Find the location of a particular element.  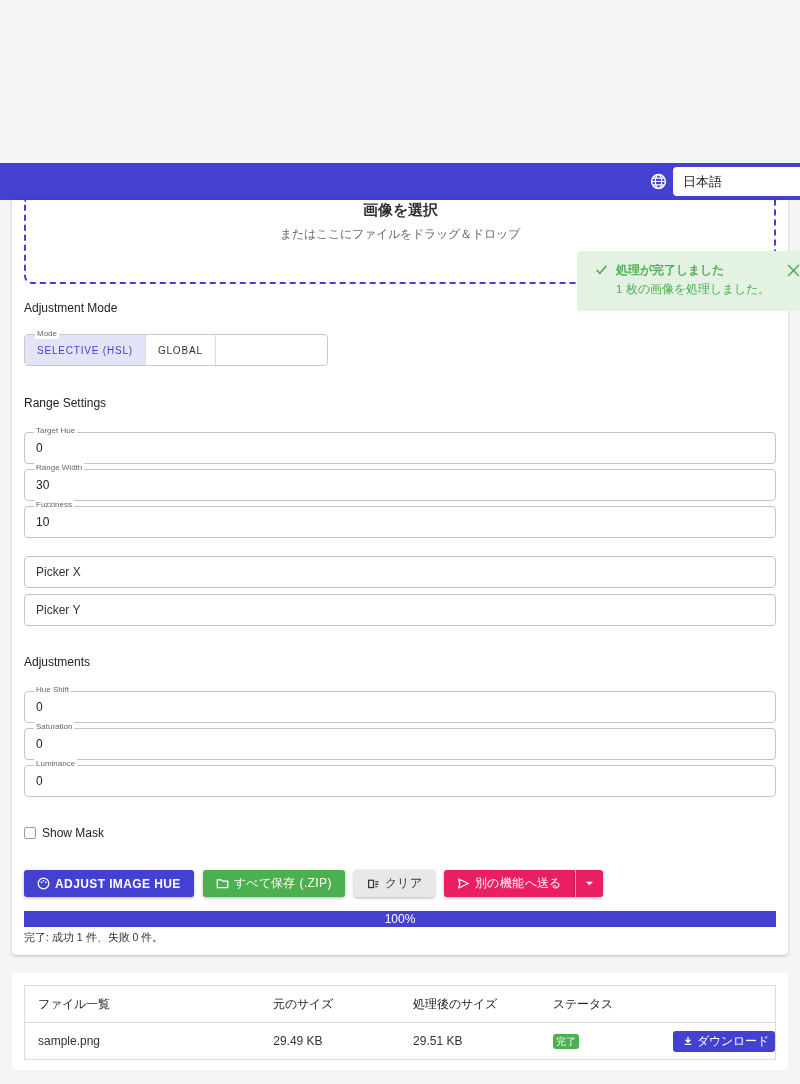

drop-title: 画像を選択 is located at coordinates (400, 210).